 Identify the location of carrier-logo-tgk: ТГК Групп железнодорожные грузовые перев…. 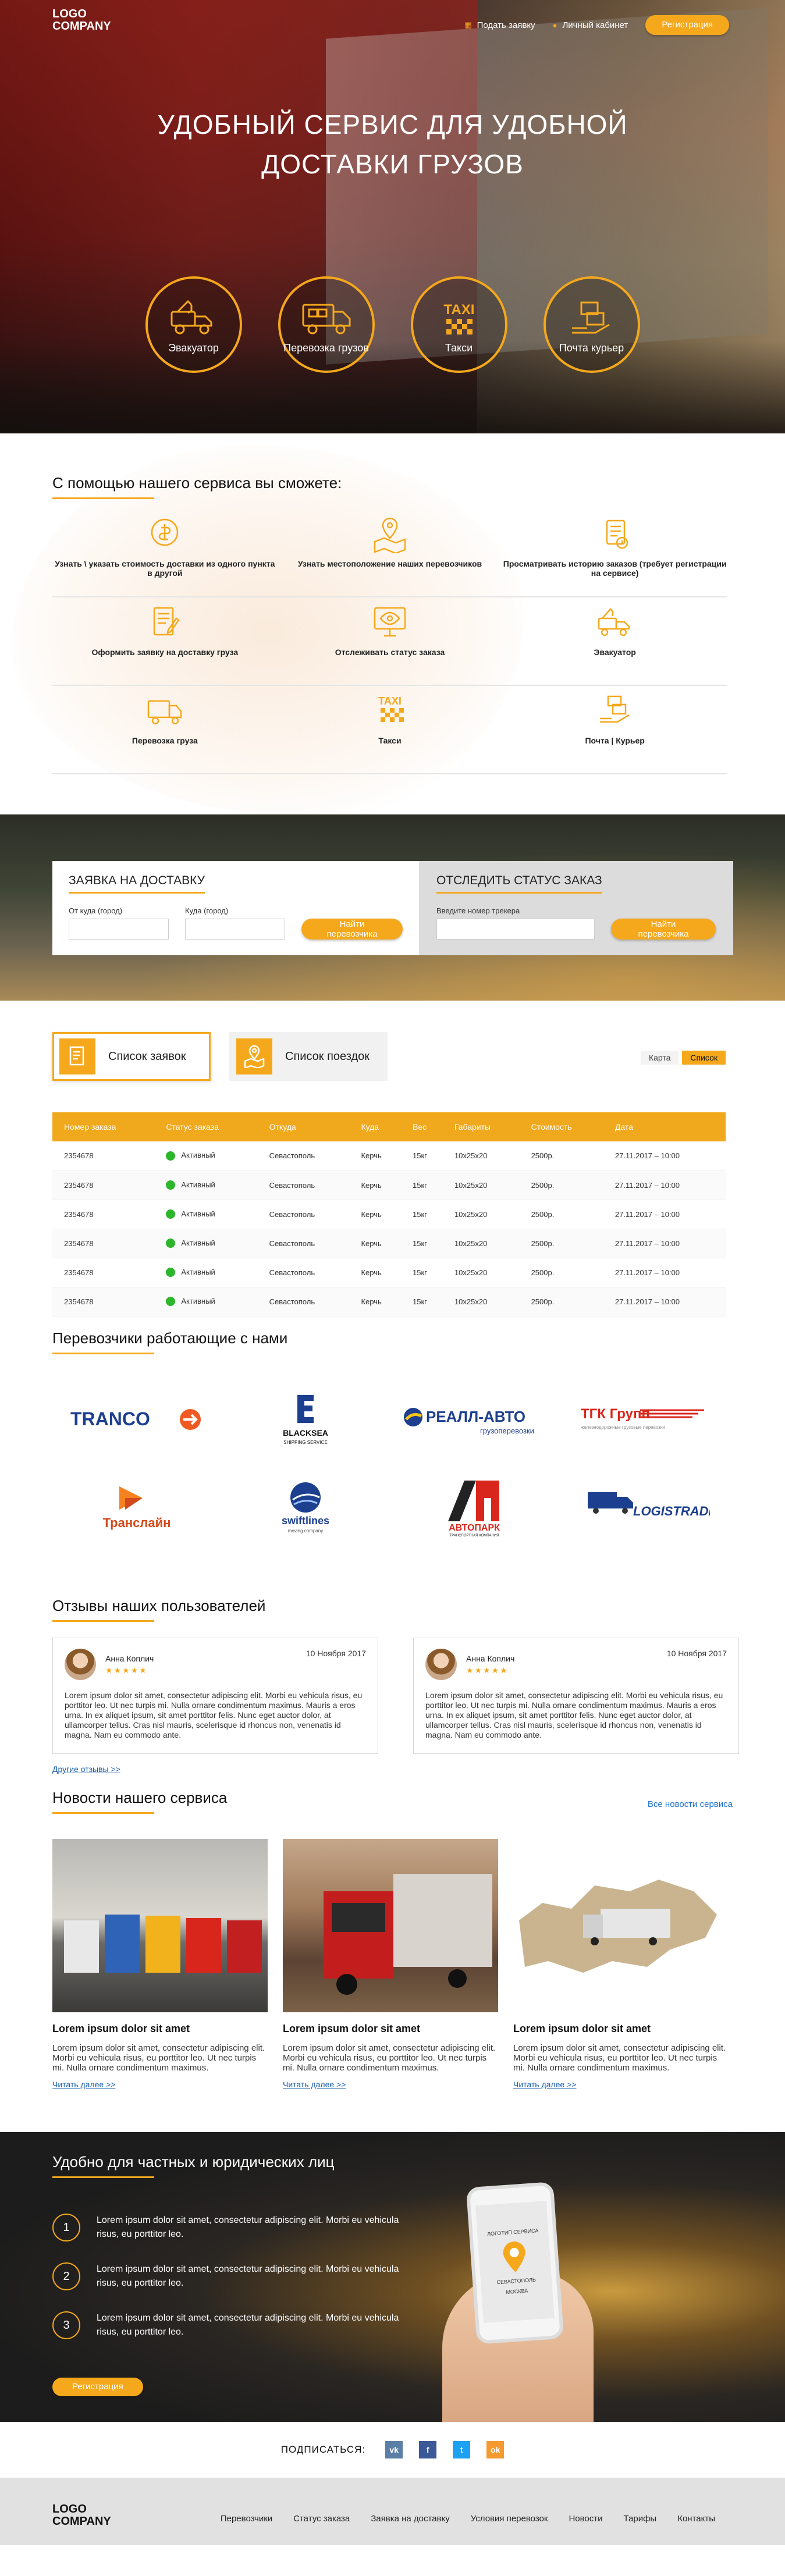
(643, 1419).